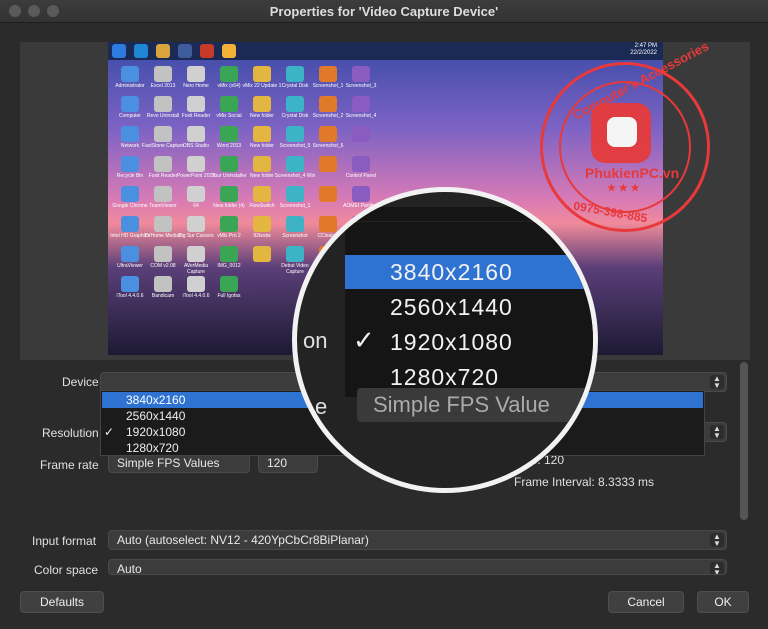  What do you see at coordinates (69, 465) in the screenshot?
I see `frame-rate-label: Frame rate` at bounding box center [69, 465].